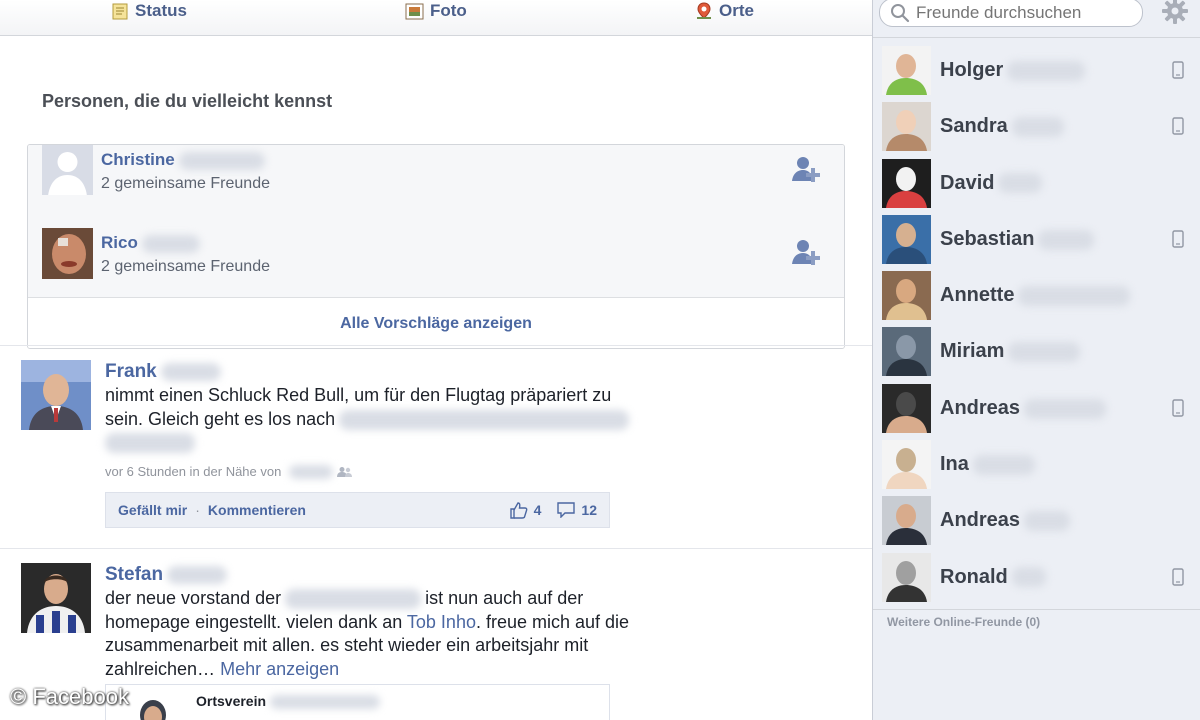 The height and width of the screenshot is (720, 1200). I want to click on friend-search-box, so click(1011, 13).